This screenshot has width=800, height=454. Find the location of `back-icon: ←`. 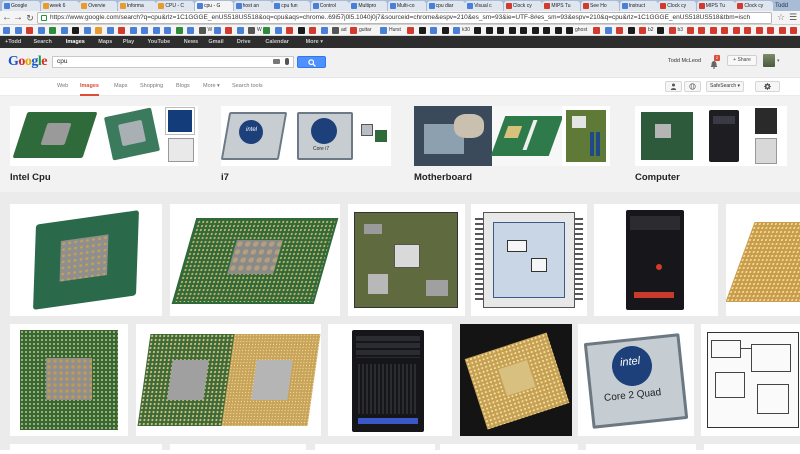

back-icon: ← is located at coordinates (7, 18).